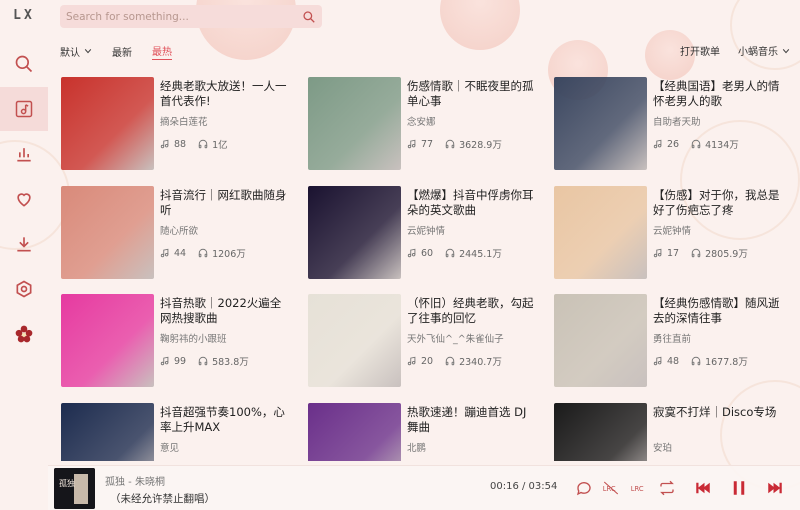  I want to click on playlist-title: 【经典伤感情歌】随风逝去的深情往事, so click(718, 311).